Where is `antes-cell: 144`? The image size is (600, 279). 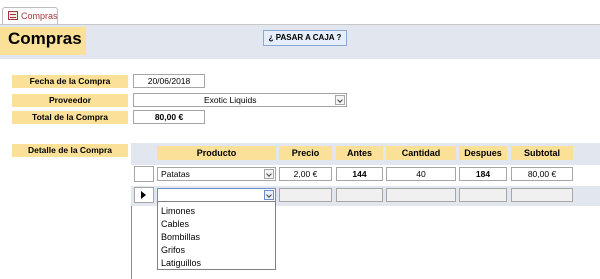 antes-cell: 144 is located at coordinates (359, 174).